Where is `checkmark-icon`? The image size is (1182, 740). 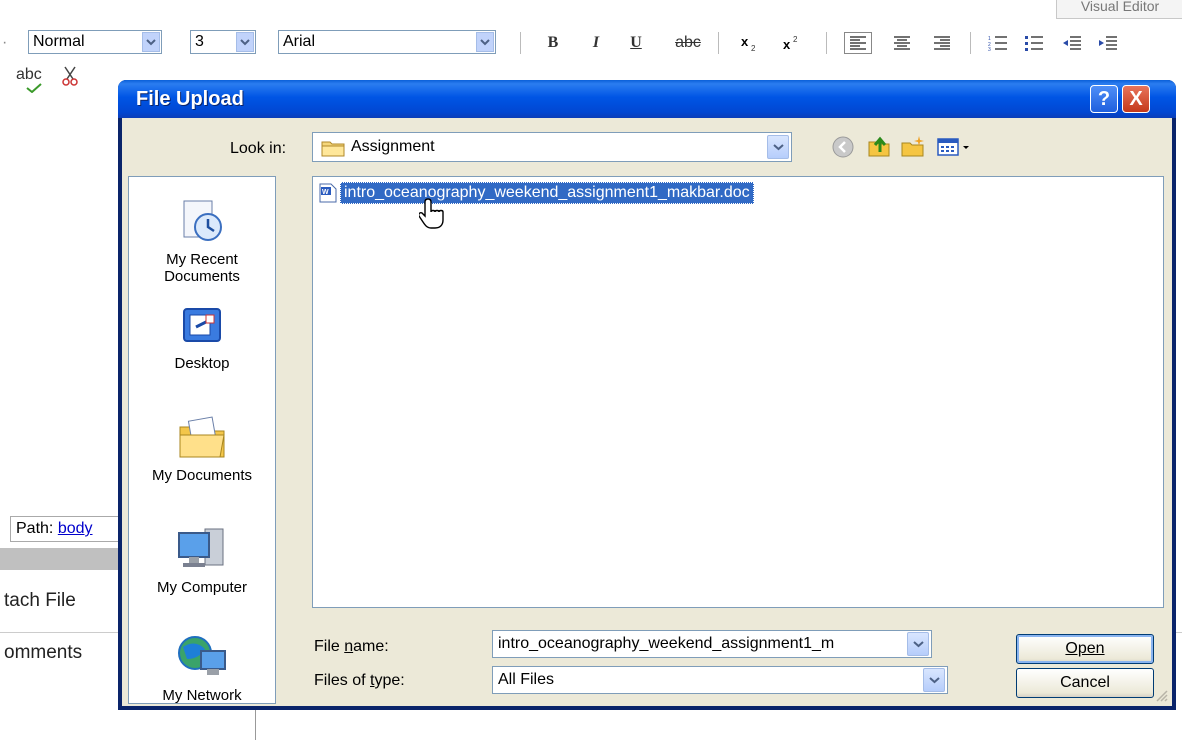 checkmark-icon is located at coordinates (34, 89).